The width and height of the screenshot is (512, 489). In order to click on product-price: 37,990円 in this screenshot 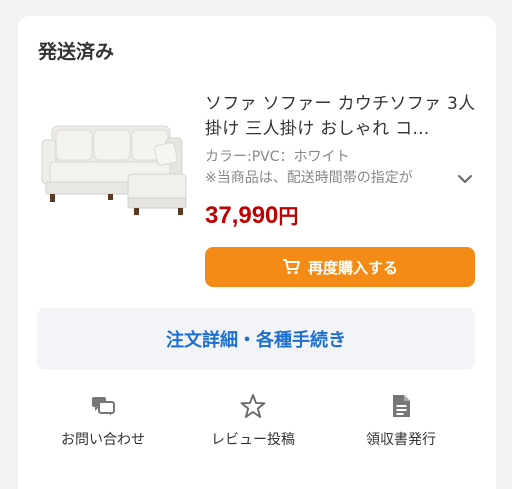, I will do `click(251, 216)`.